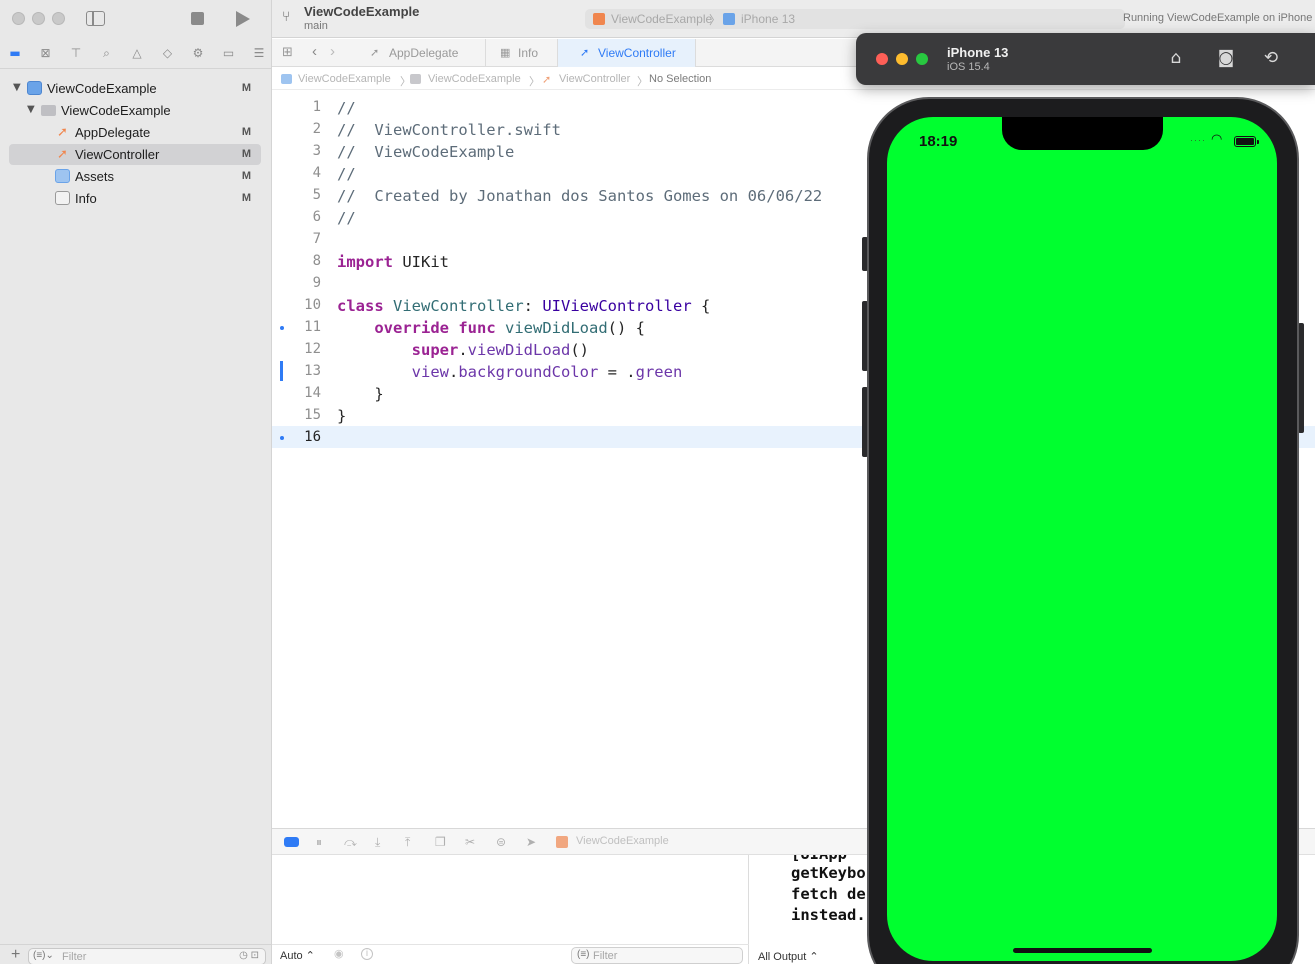 The image size is (1315, 964). What do you see at coordinates (249, 955) in the screenshot?
I see `recent-files-icon: ◷ ⊡` at bounding box center [249, 955].